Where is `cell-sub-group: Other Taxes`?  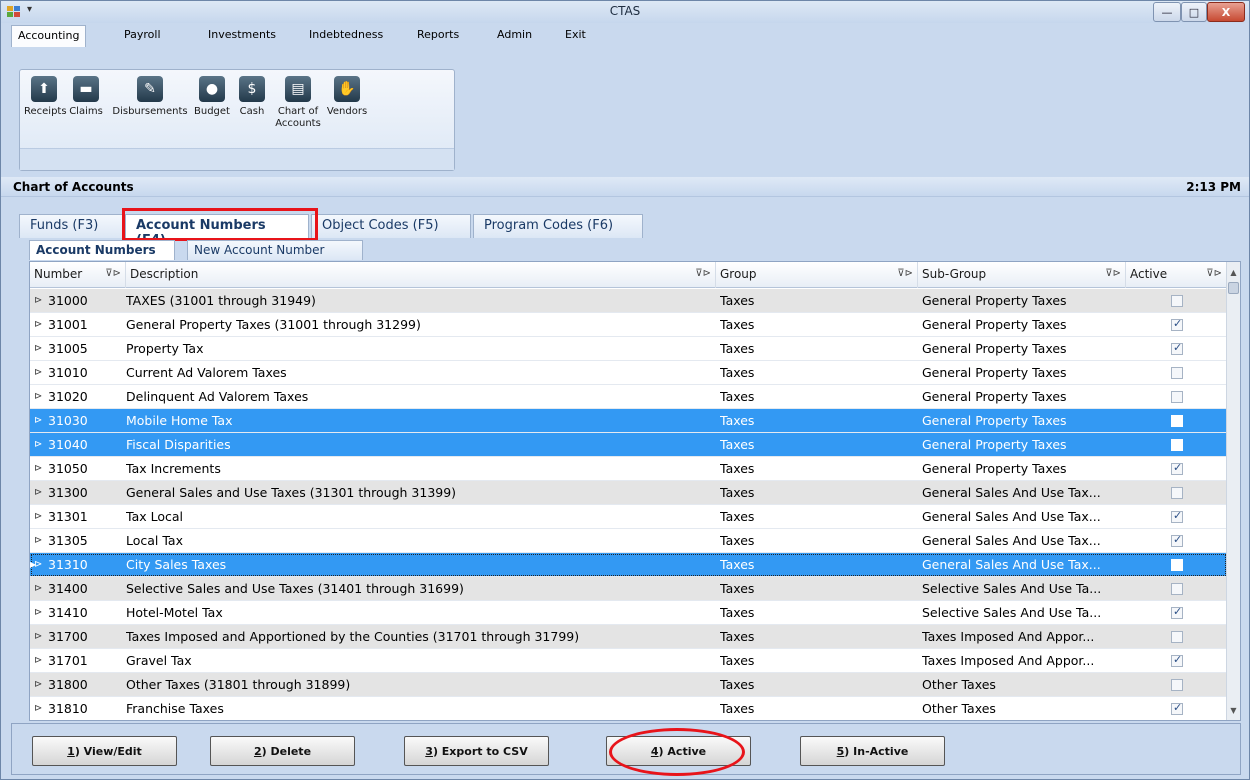
cell-sub-group: Other Taxes is located at coordinates (959, 708).